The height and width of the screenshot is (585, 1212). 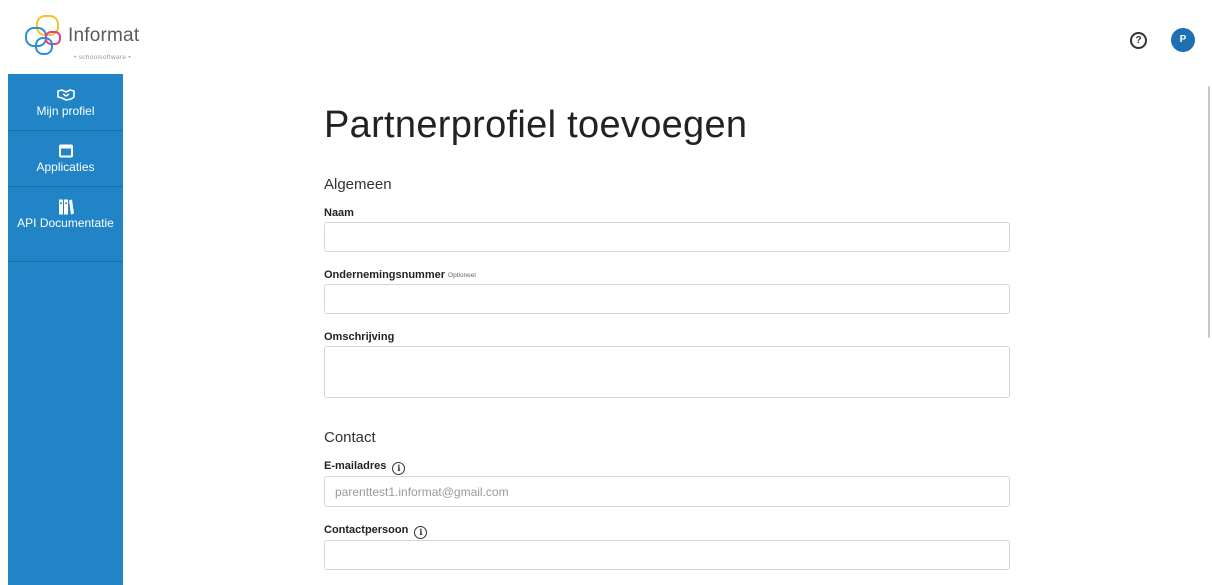 What do you see at coordinates (102, 57) in the screenshot?
I see `logo-subtext: • schoolsoftware •` at bounding box center [102, 57].